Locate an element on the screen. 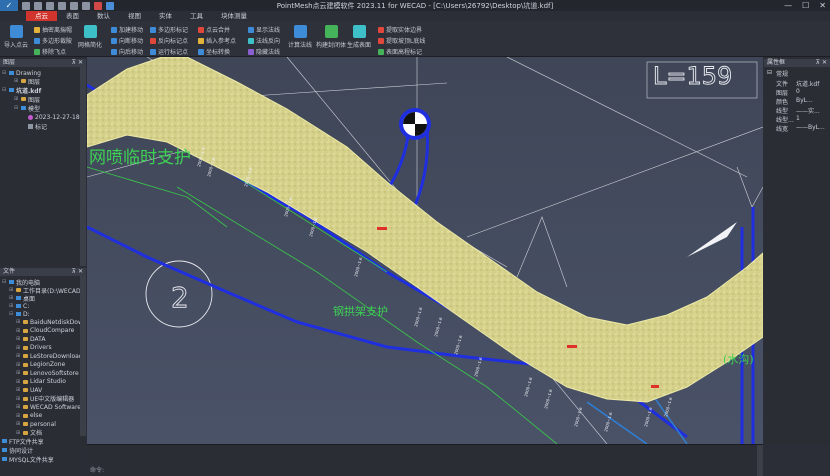  spray-support-label: 网喷临时支护 is located at coordinates (140, 158).